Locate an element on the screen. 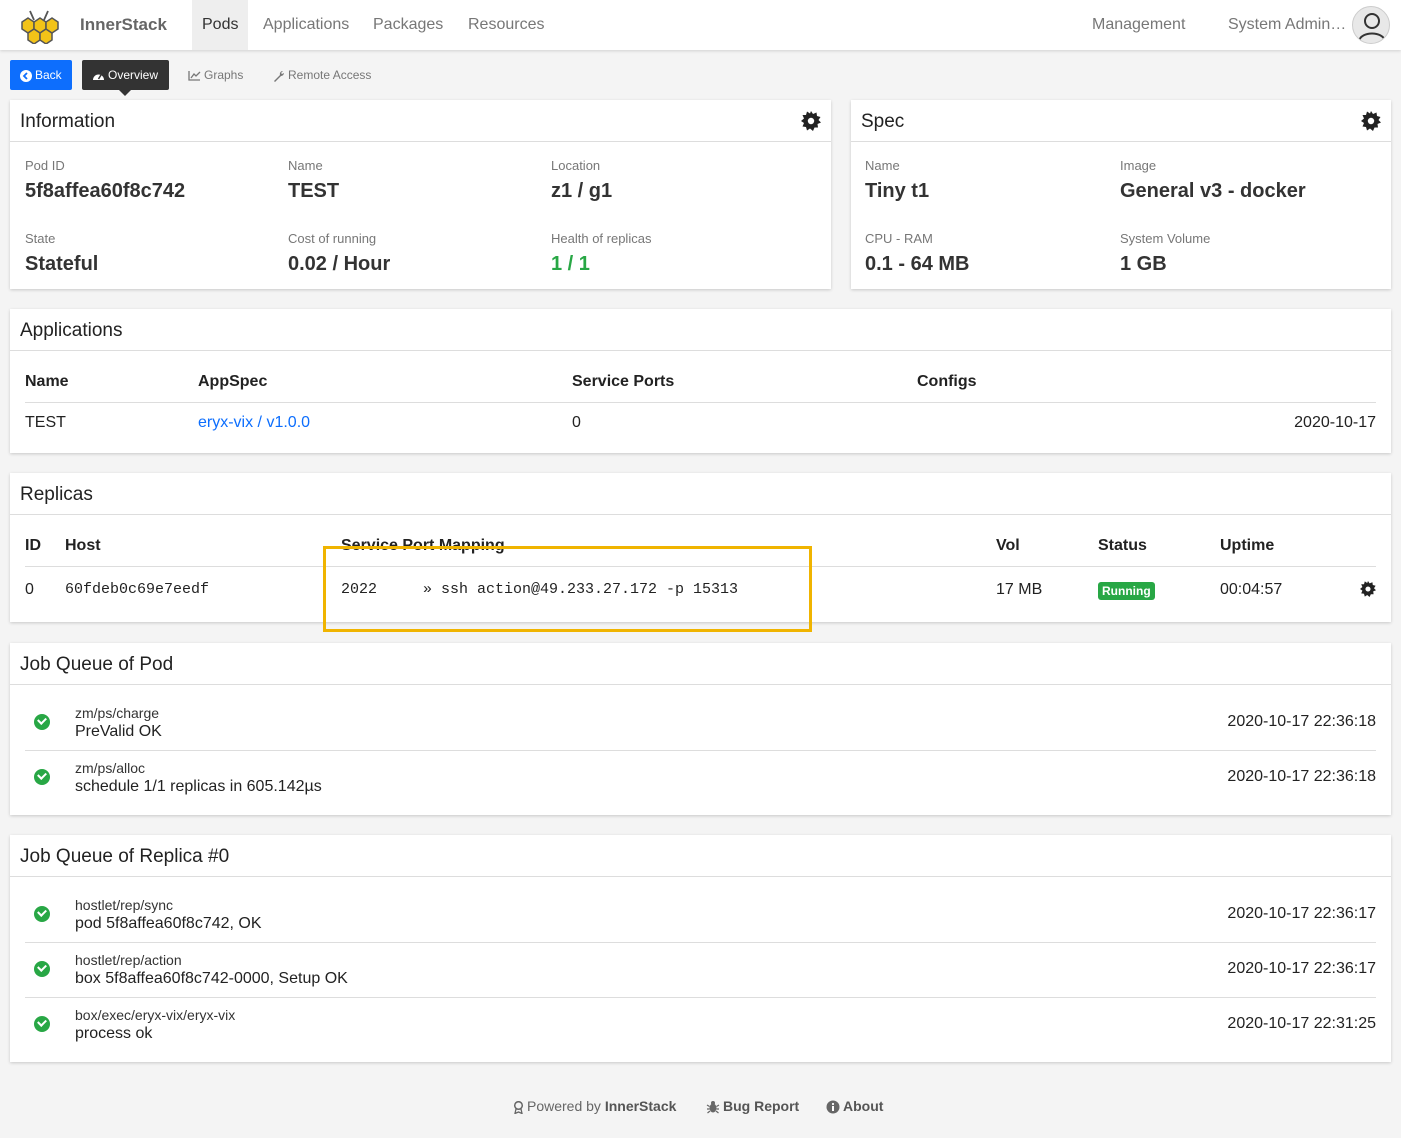 The width and height of the screenshot is (1401, 1138). graphs-tab: Graphs is located at coordinates (215, 75).